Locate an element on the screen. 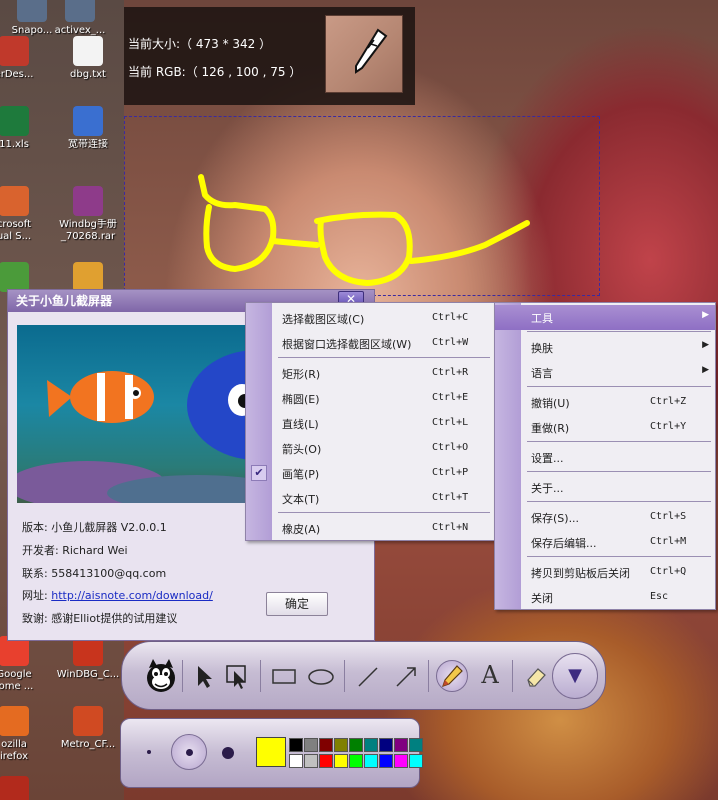 The image size is (718, 800). desktop-icon-d2: dbg.txt is located at coordinates (88, 58).